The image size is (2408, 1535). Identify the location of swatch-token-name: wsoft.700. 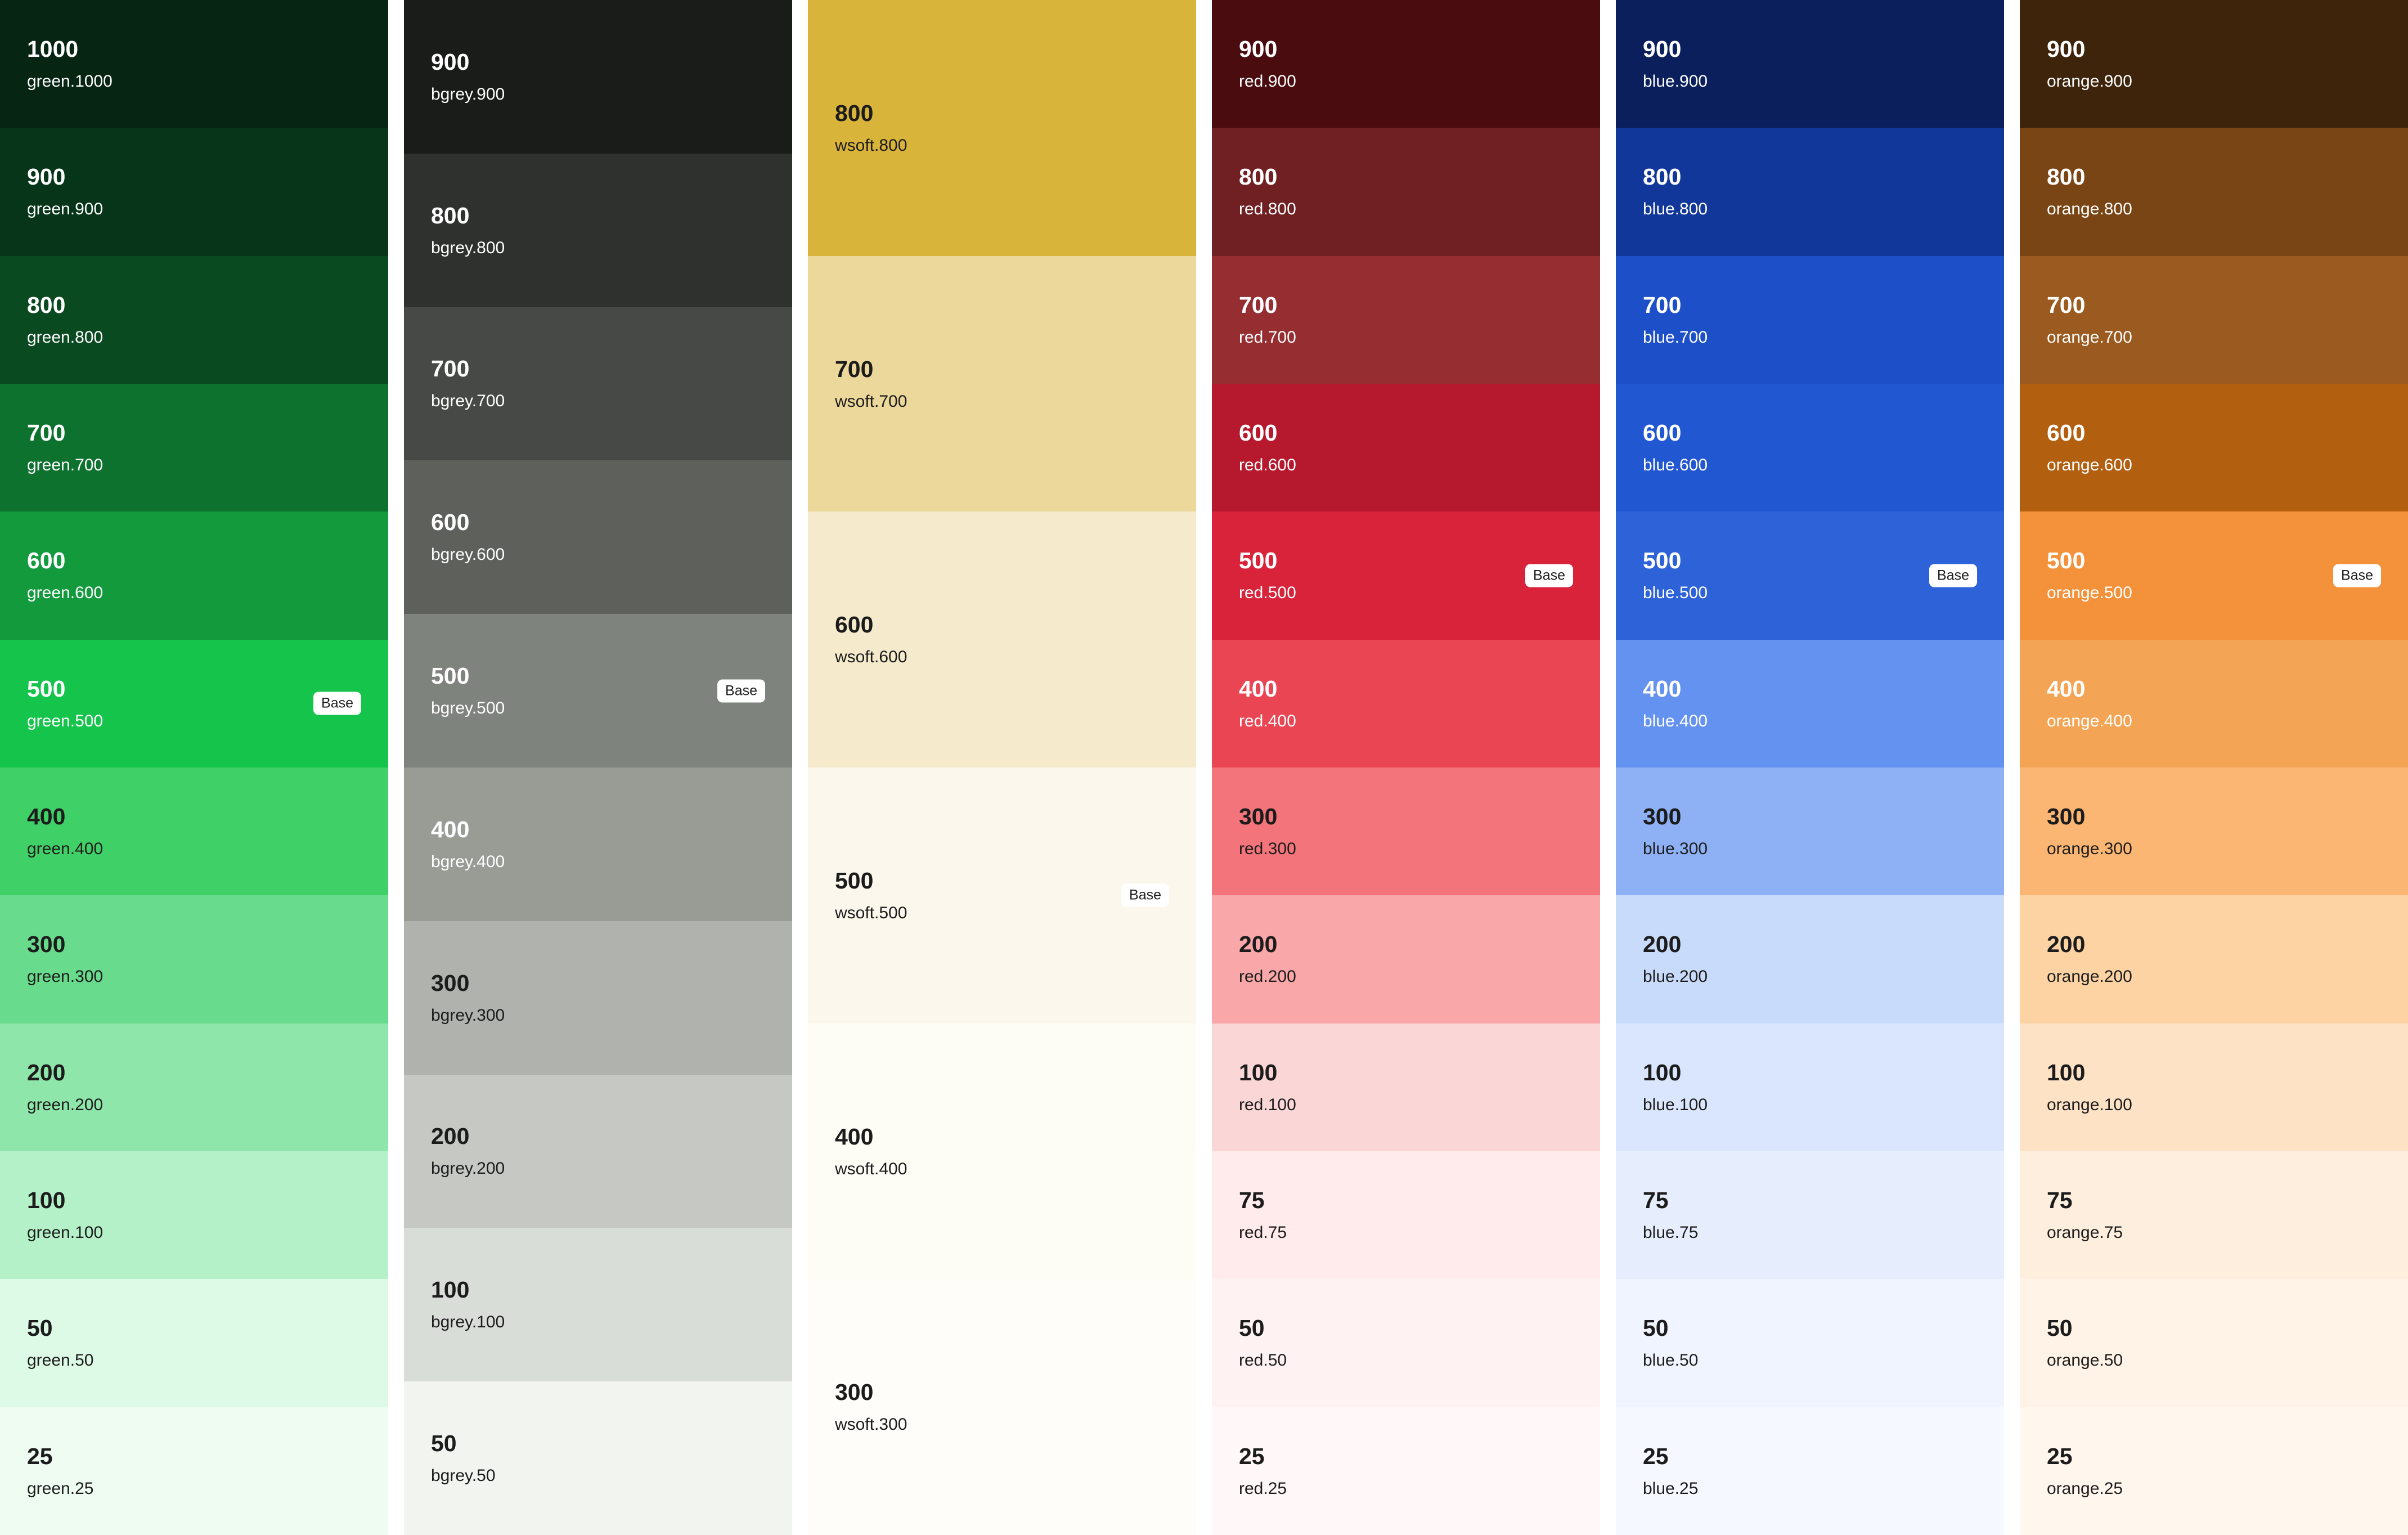
(871, 402).